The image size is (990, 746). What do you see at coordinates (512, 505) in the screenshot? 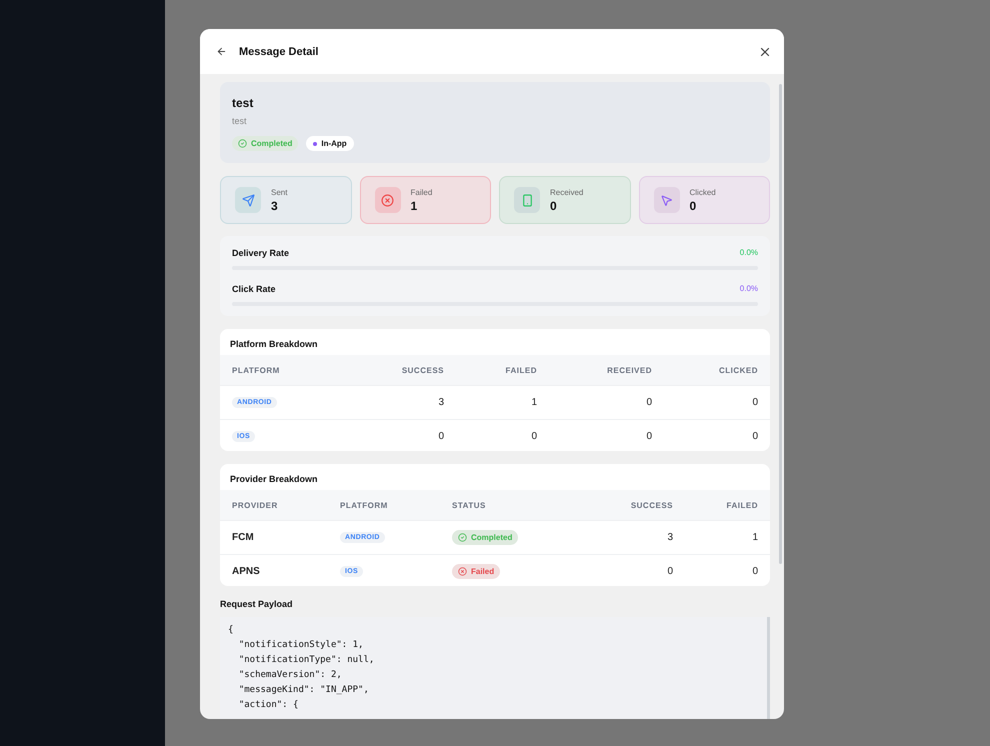
I see `column-header: STATUS` at bounding box center [512, 505].